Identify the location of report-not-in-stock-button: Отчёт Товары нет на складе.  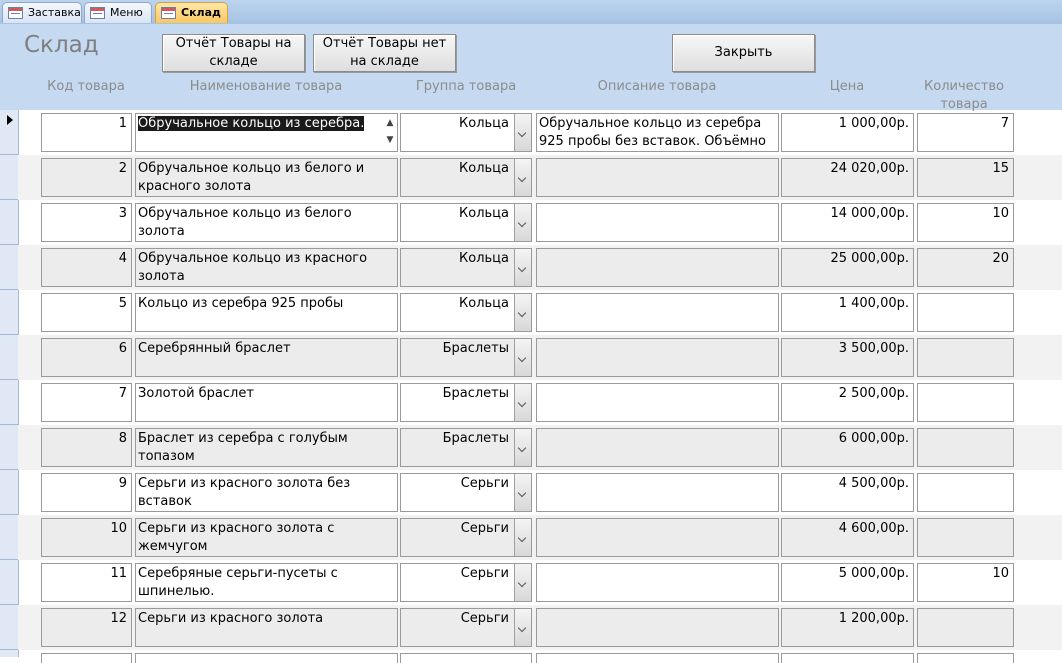
(384, 53).